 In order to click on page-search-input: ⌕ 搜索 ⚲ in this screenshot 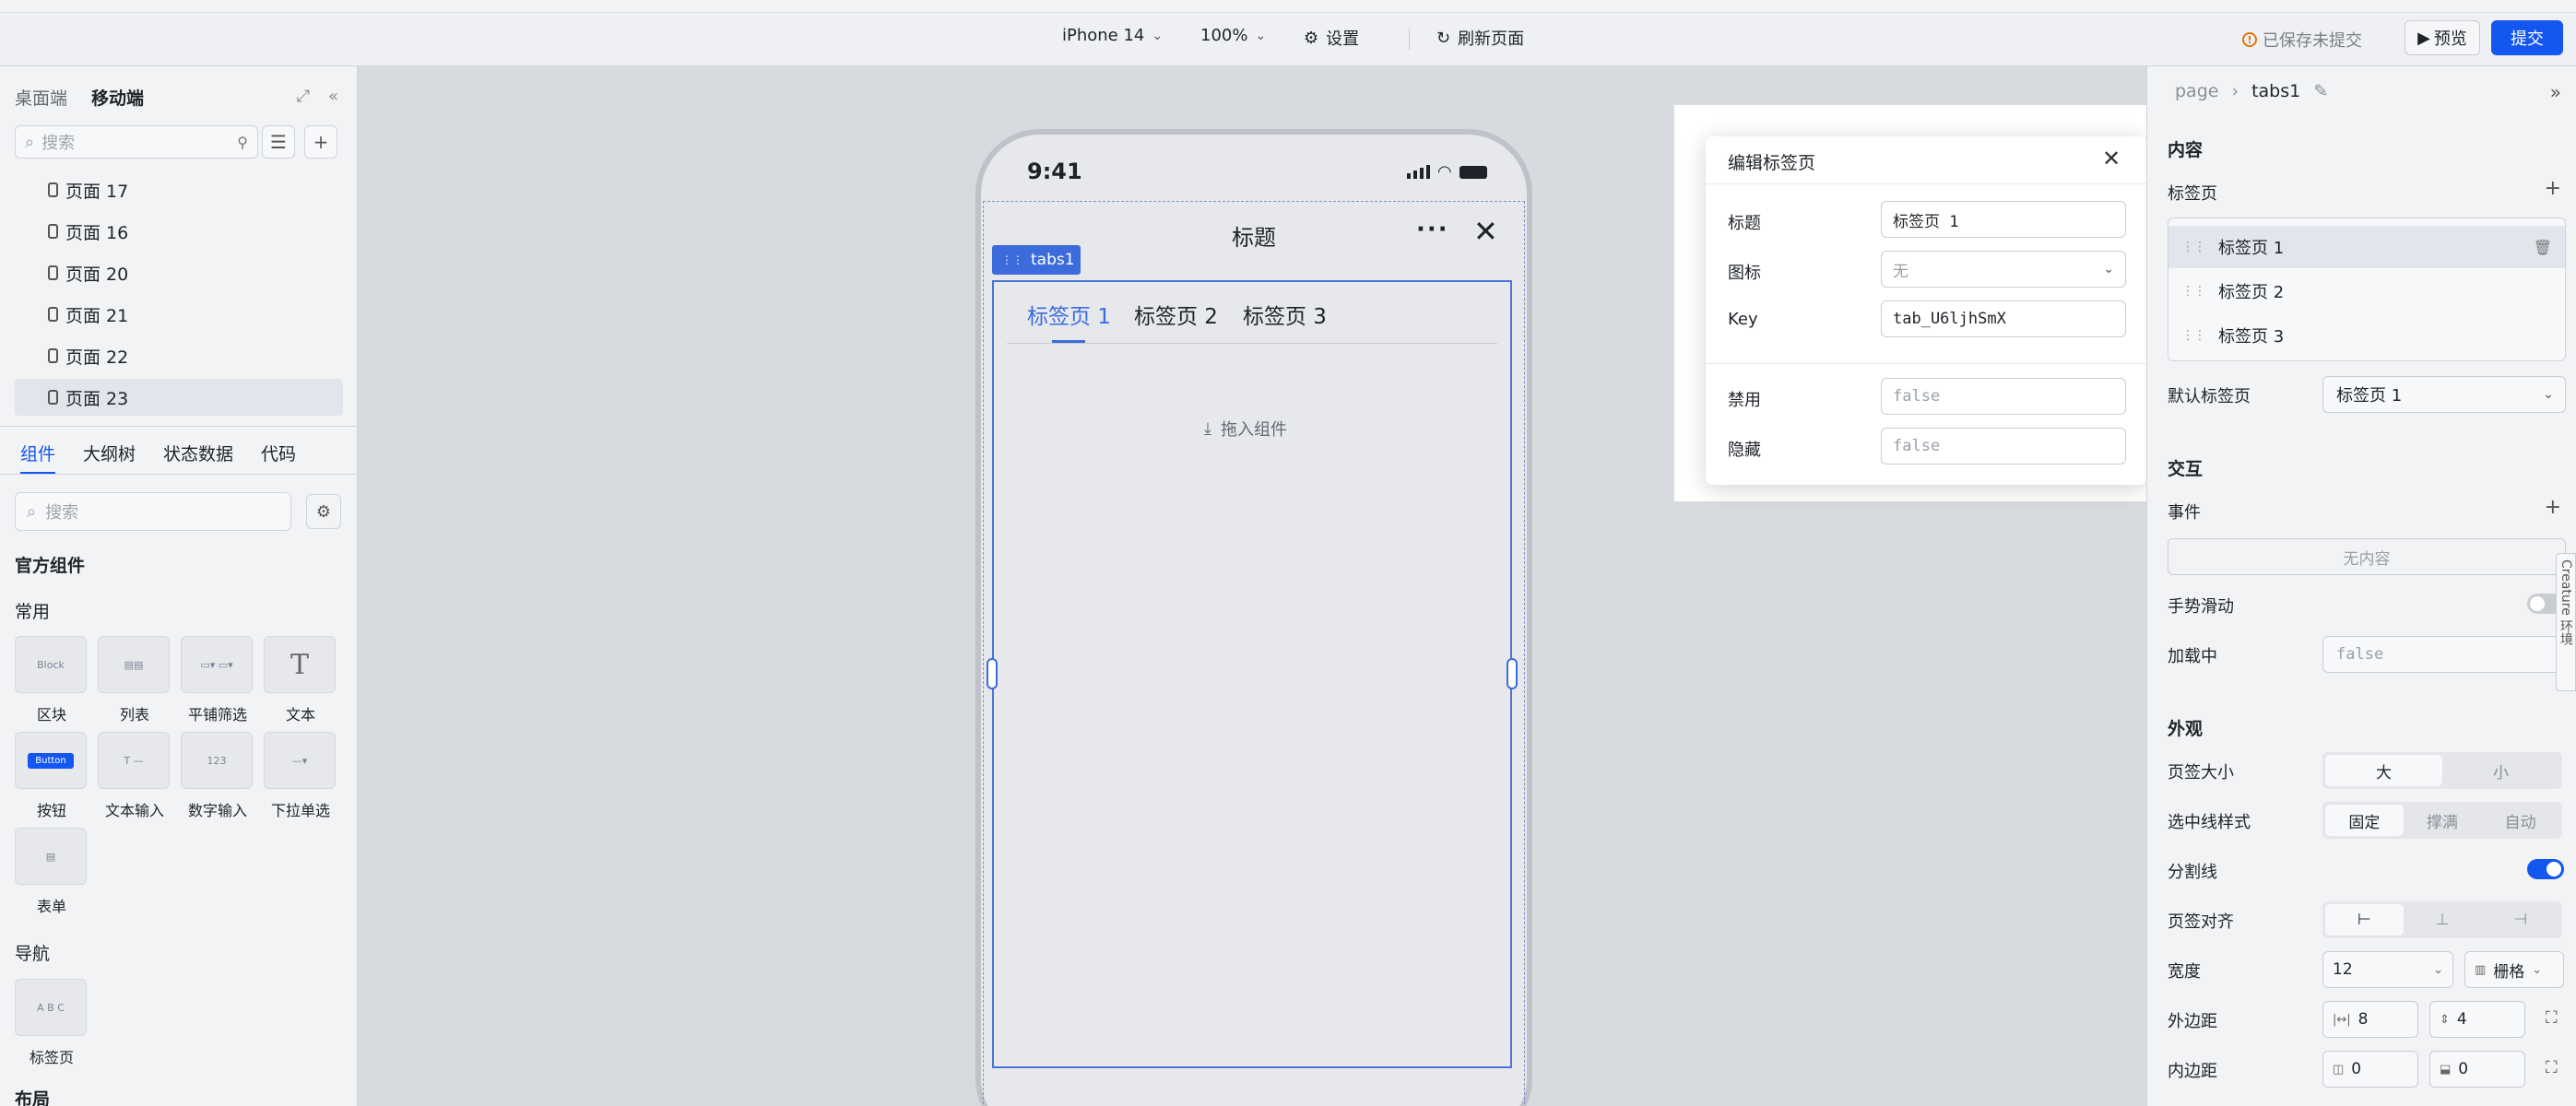, I will do `click(136, 142)`.